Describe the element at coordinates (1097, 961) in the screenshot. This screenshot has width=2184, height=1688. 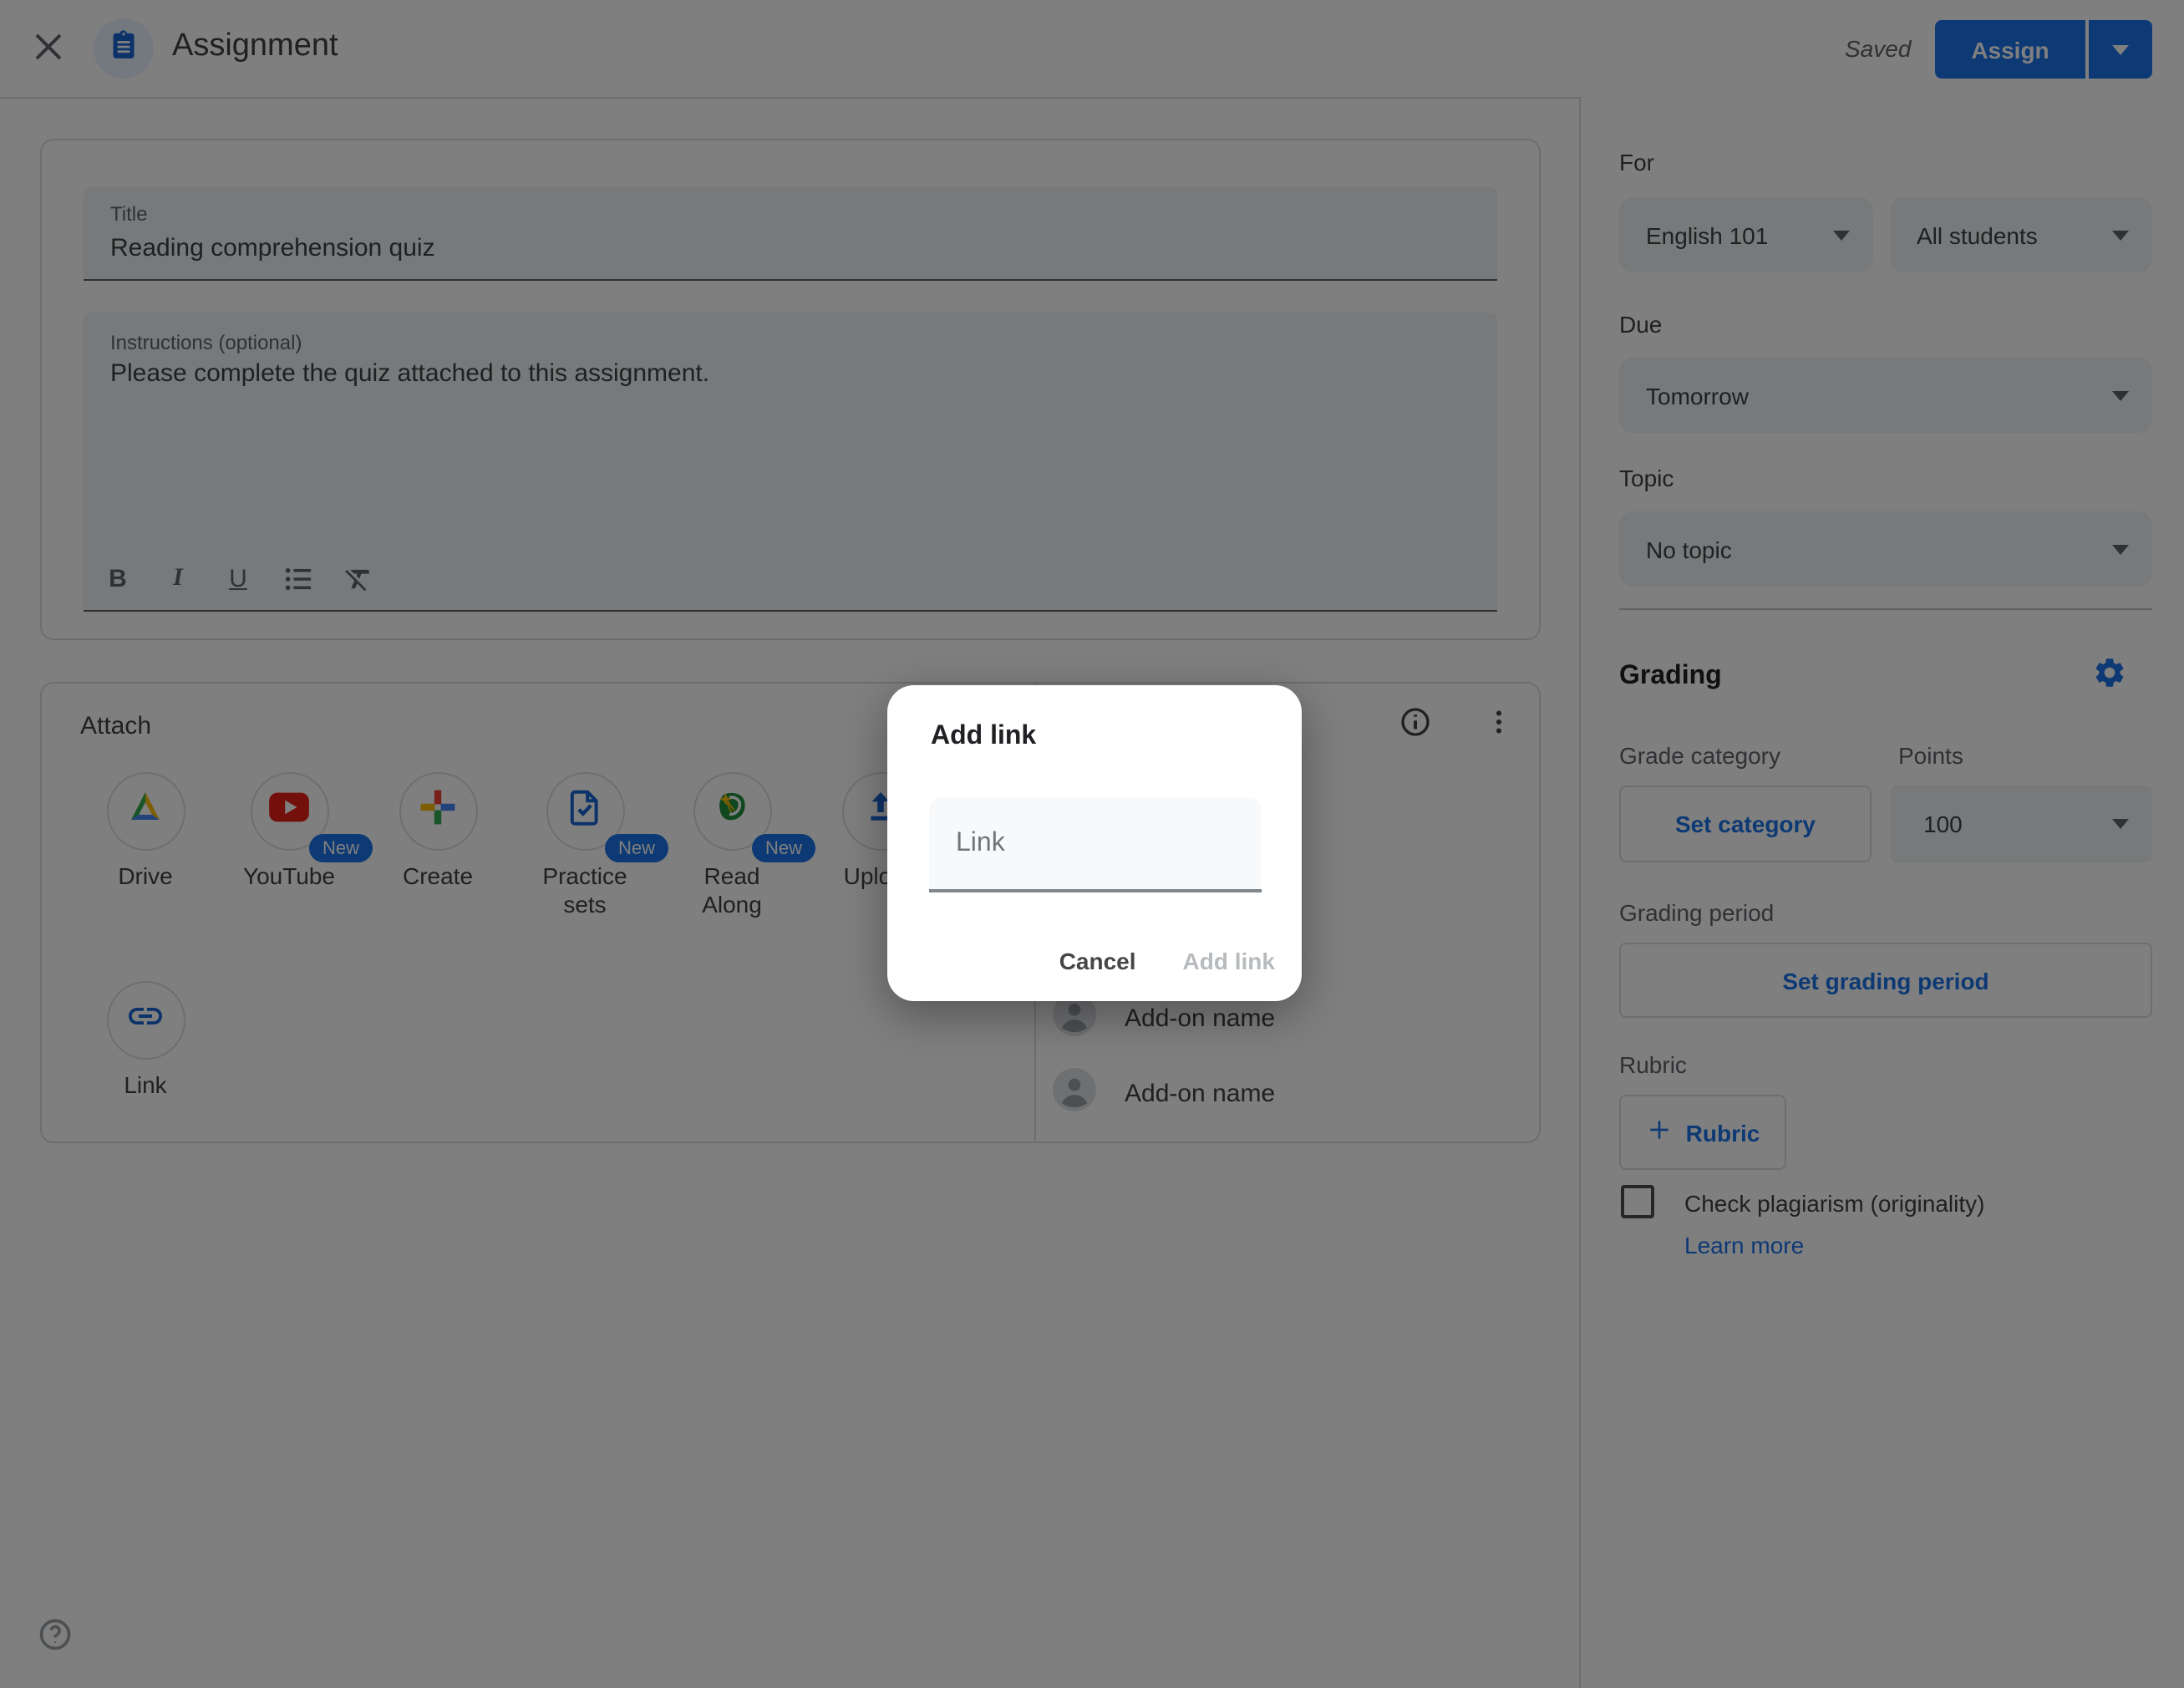
I see `cancel-button: Cancel` at that location.